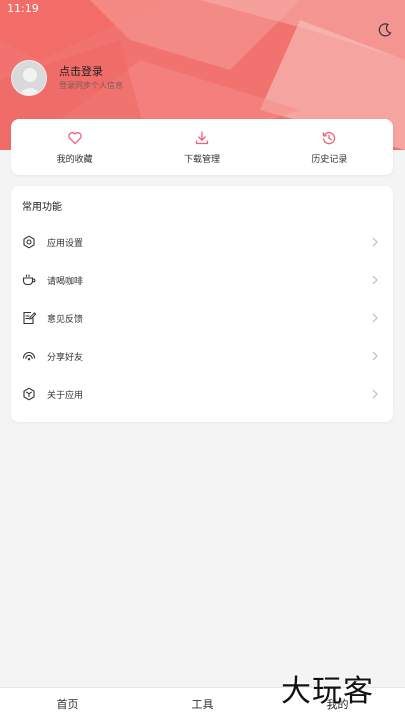 This screenshot has height=720, width=405. Describe the element at coordinates (327, 691) in the screenshot. I see `watermark: 大玩客` at that location.